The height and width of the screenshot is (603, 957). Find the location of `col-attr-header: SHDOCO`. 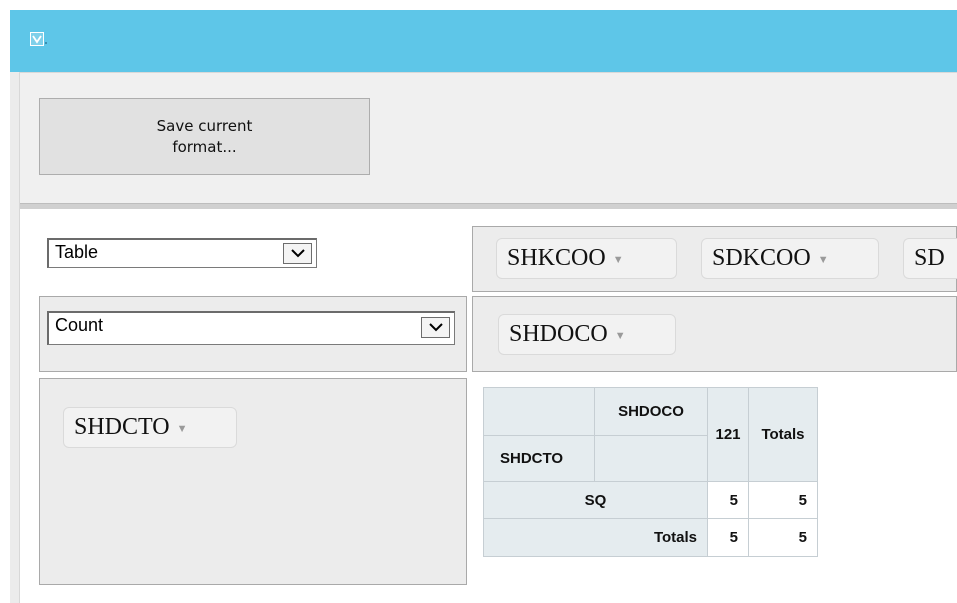

col-attr-header: SHDOCO is located at coordinates (651, 411).